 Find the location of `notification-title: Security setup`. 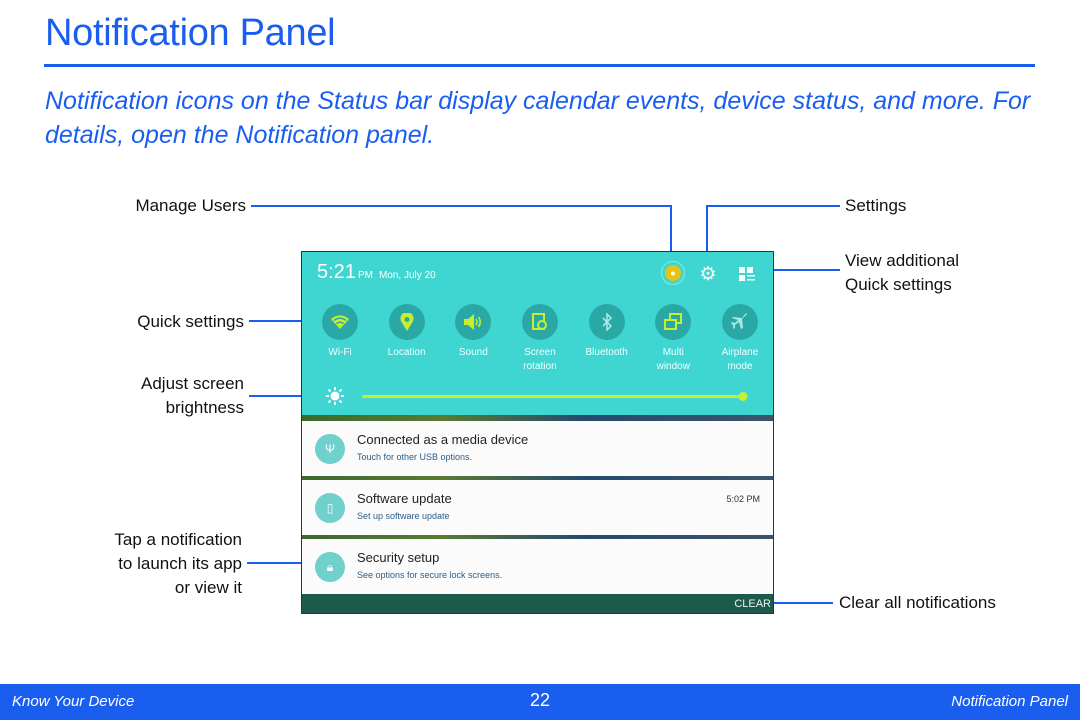

notification-title: Security setup is located at coordinates (398, 557).